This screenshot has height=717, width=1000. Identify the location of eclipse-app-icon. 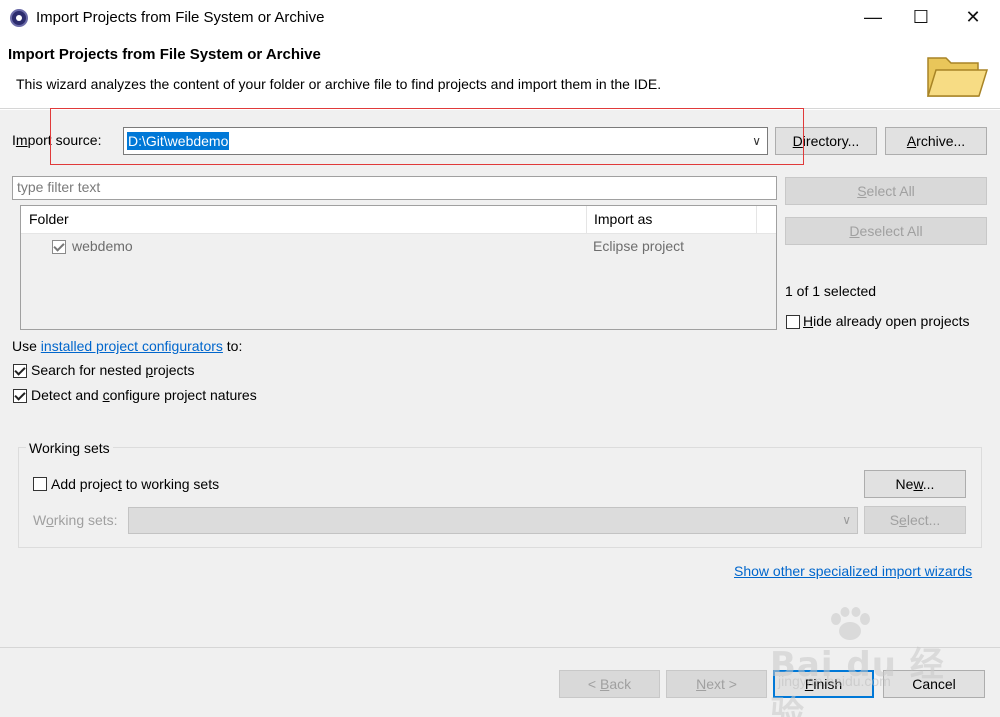
(19, 18).